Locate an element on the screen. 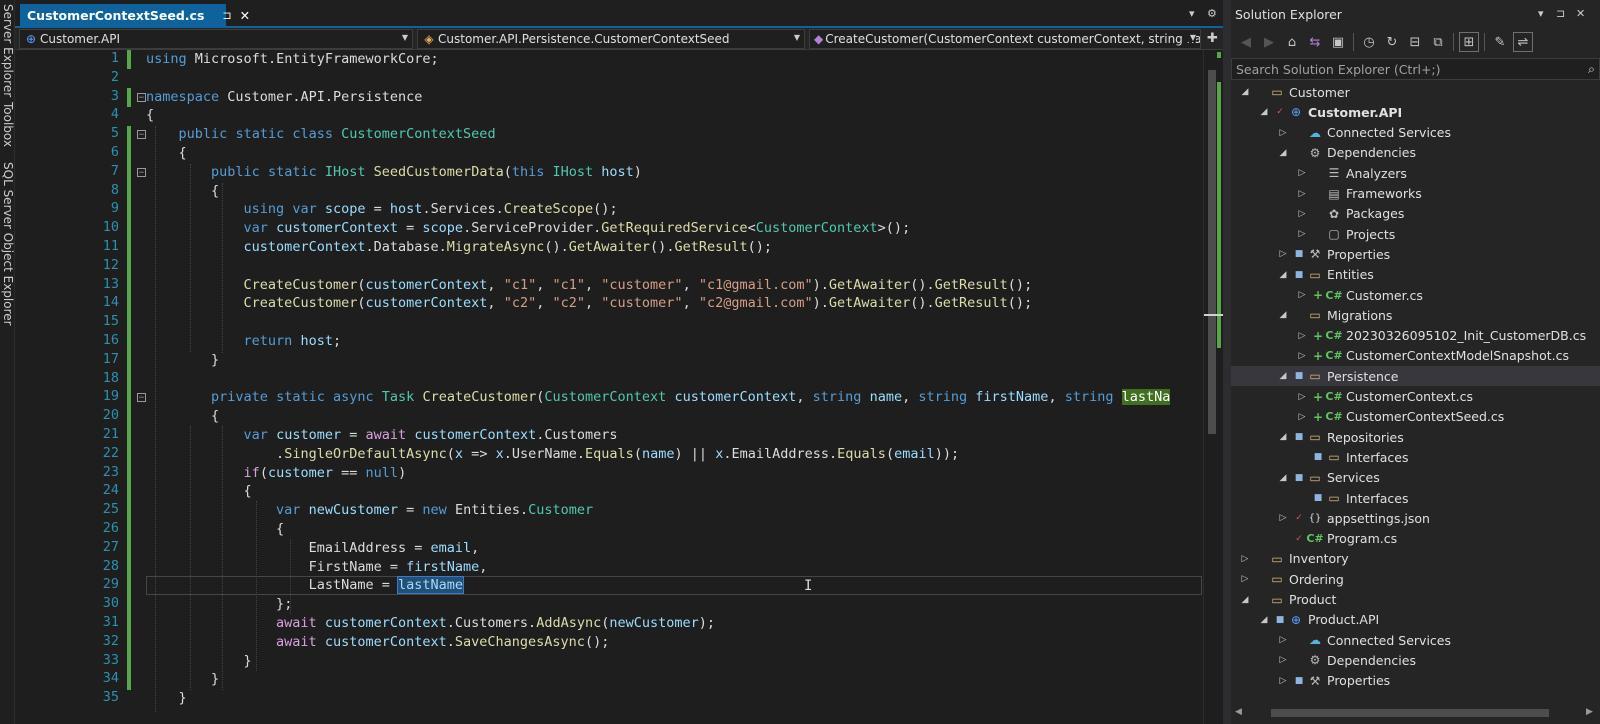  code-line: var newCustomer = new Entities.Customer is located at coordinates (369, 510).